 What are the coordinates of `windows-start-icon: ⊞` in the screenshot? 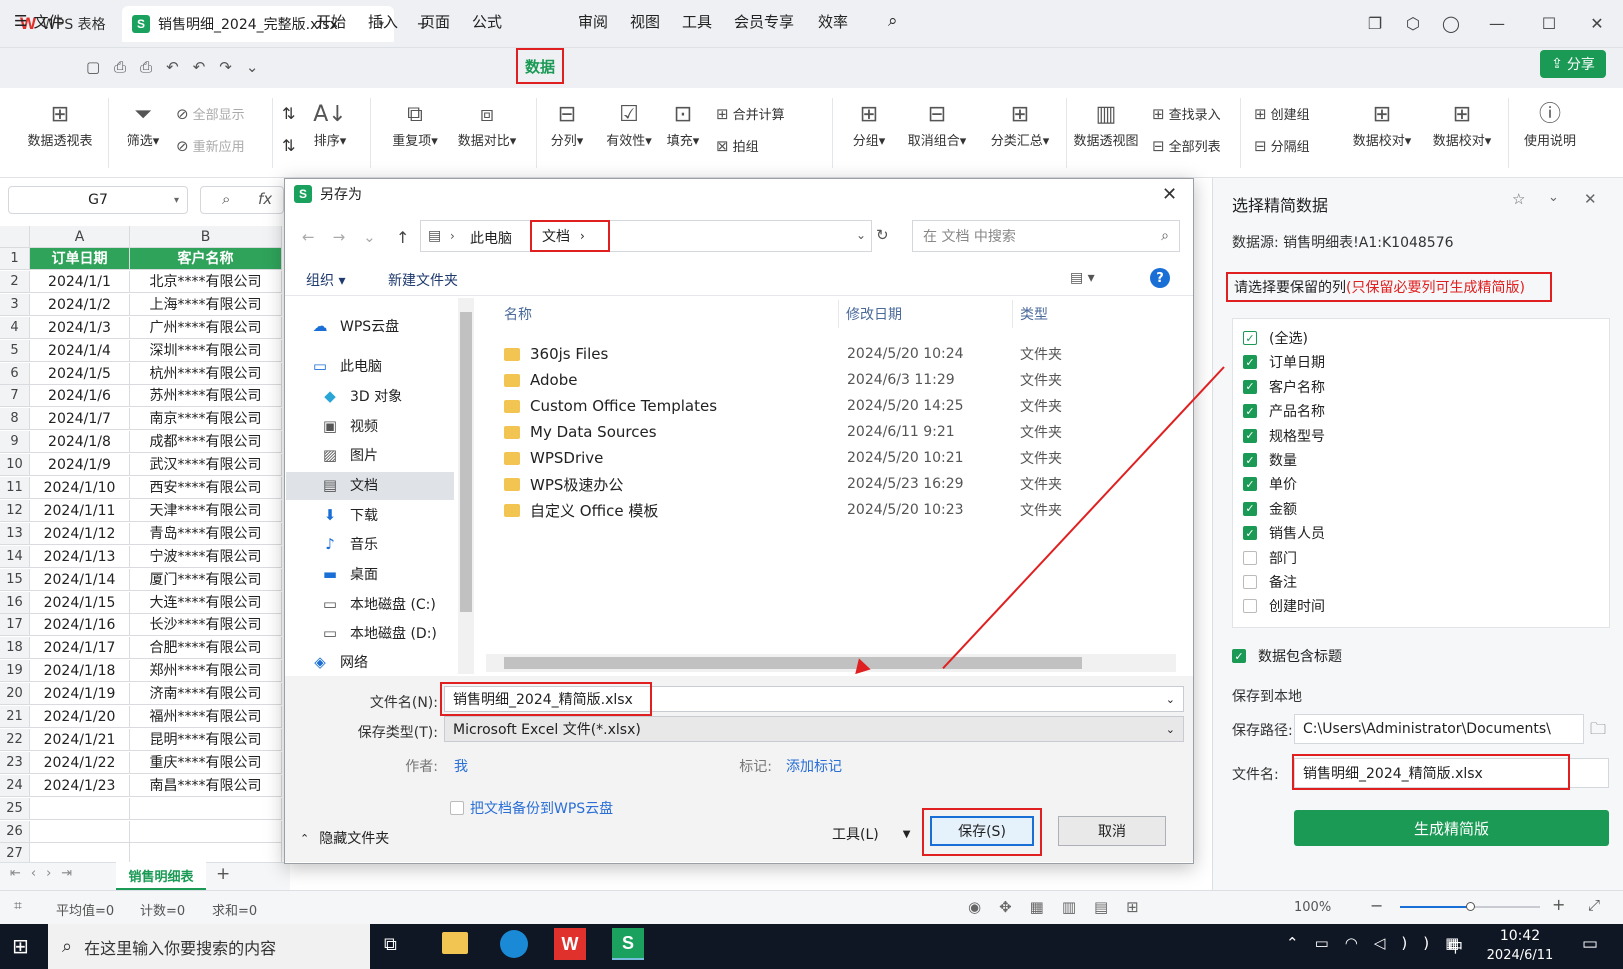 It's located at (20, 946).